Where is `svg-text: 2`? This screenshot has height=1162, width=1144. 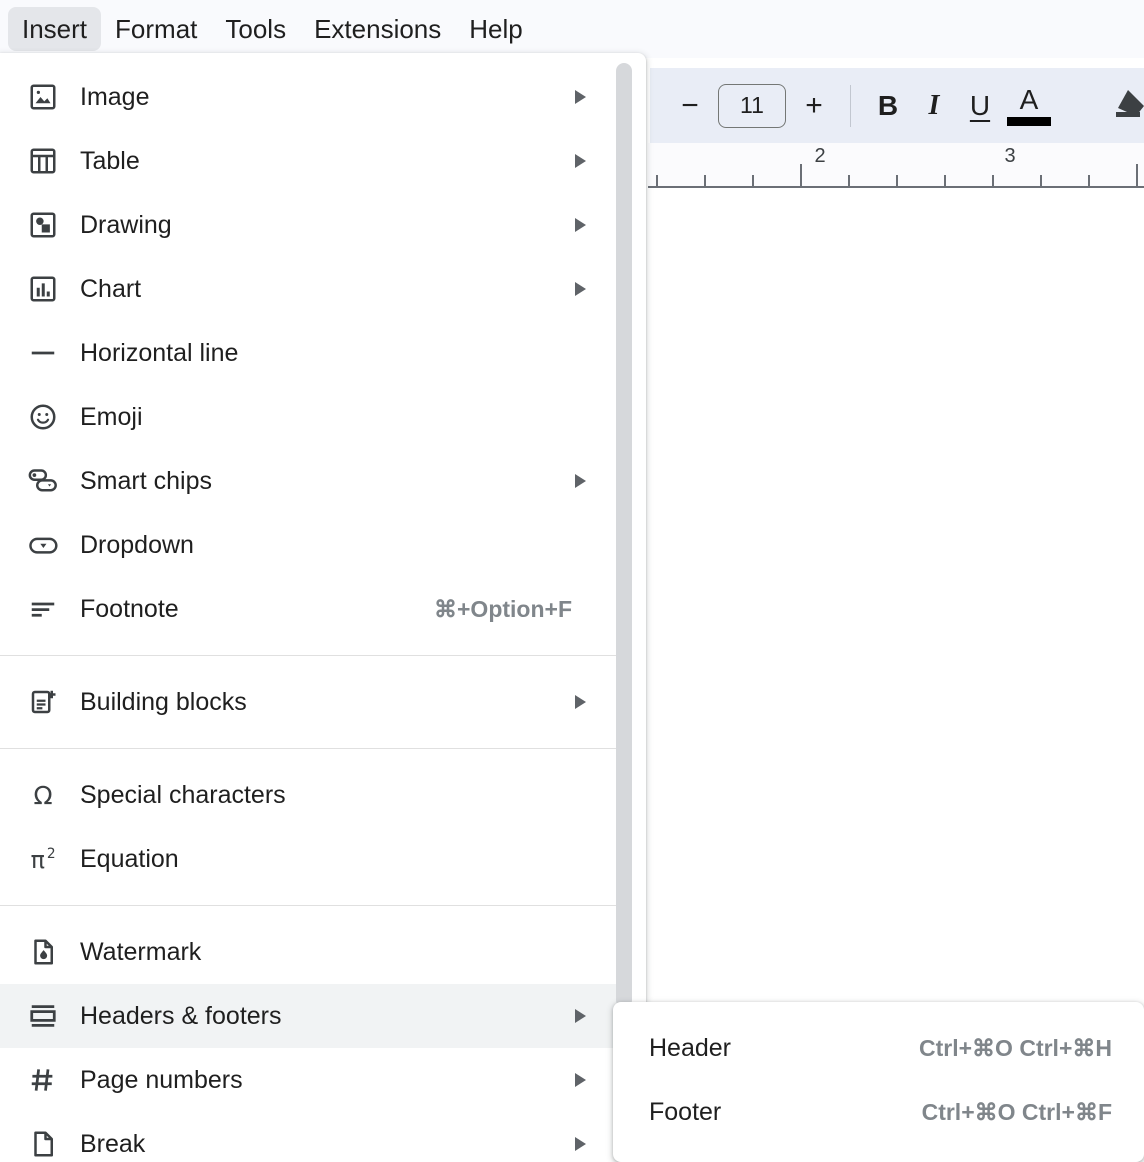 svg-text: 2 is located at coordinates (51, 854).